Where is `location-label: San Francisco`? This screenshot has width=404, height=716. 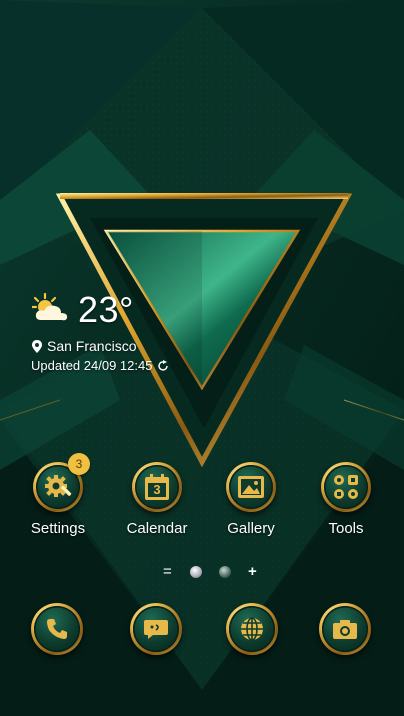
location-label: San Francisco is located at coordinates (92, 346).